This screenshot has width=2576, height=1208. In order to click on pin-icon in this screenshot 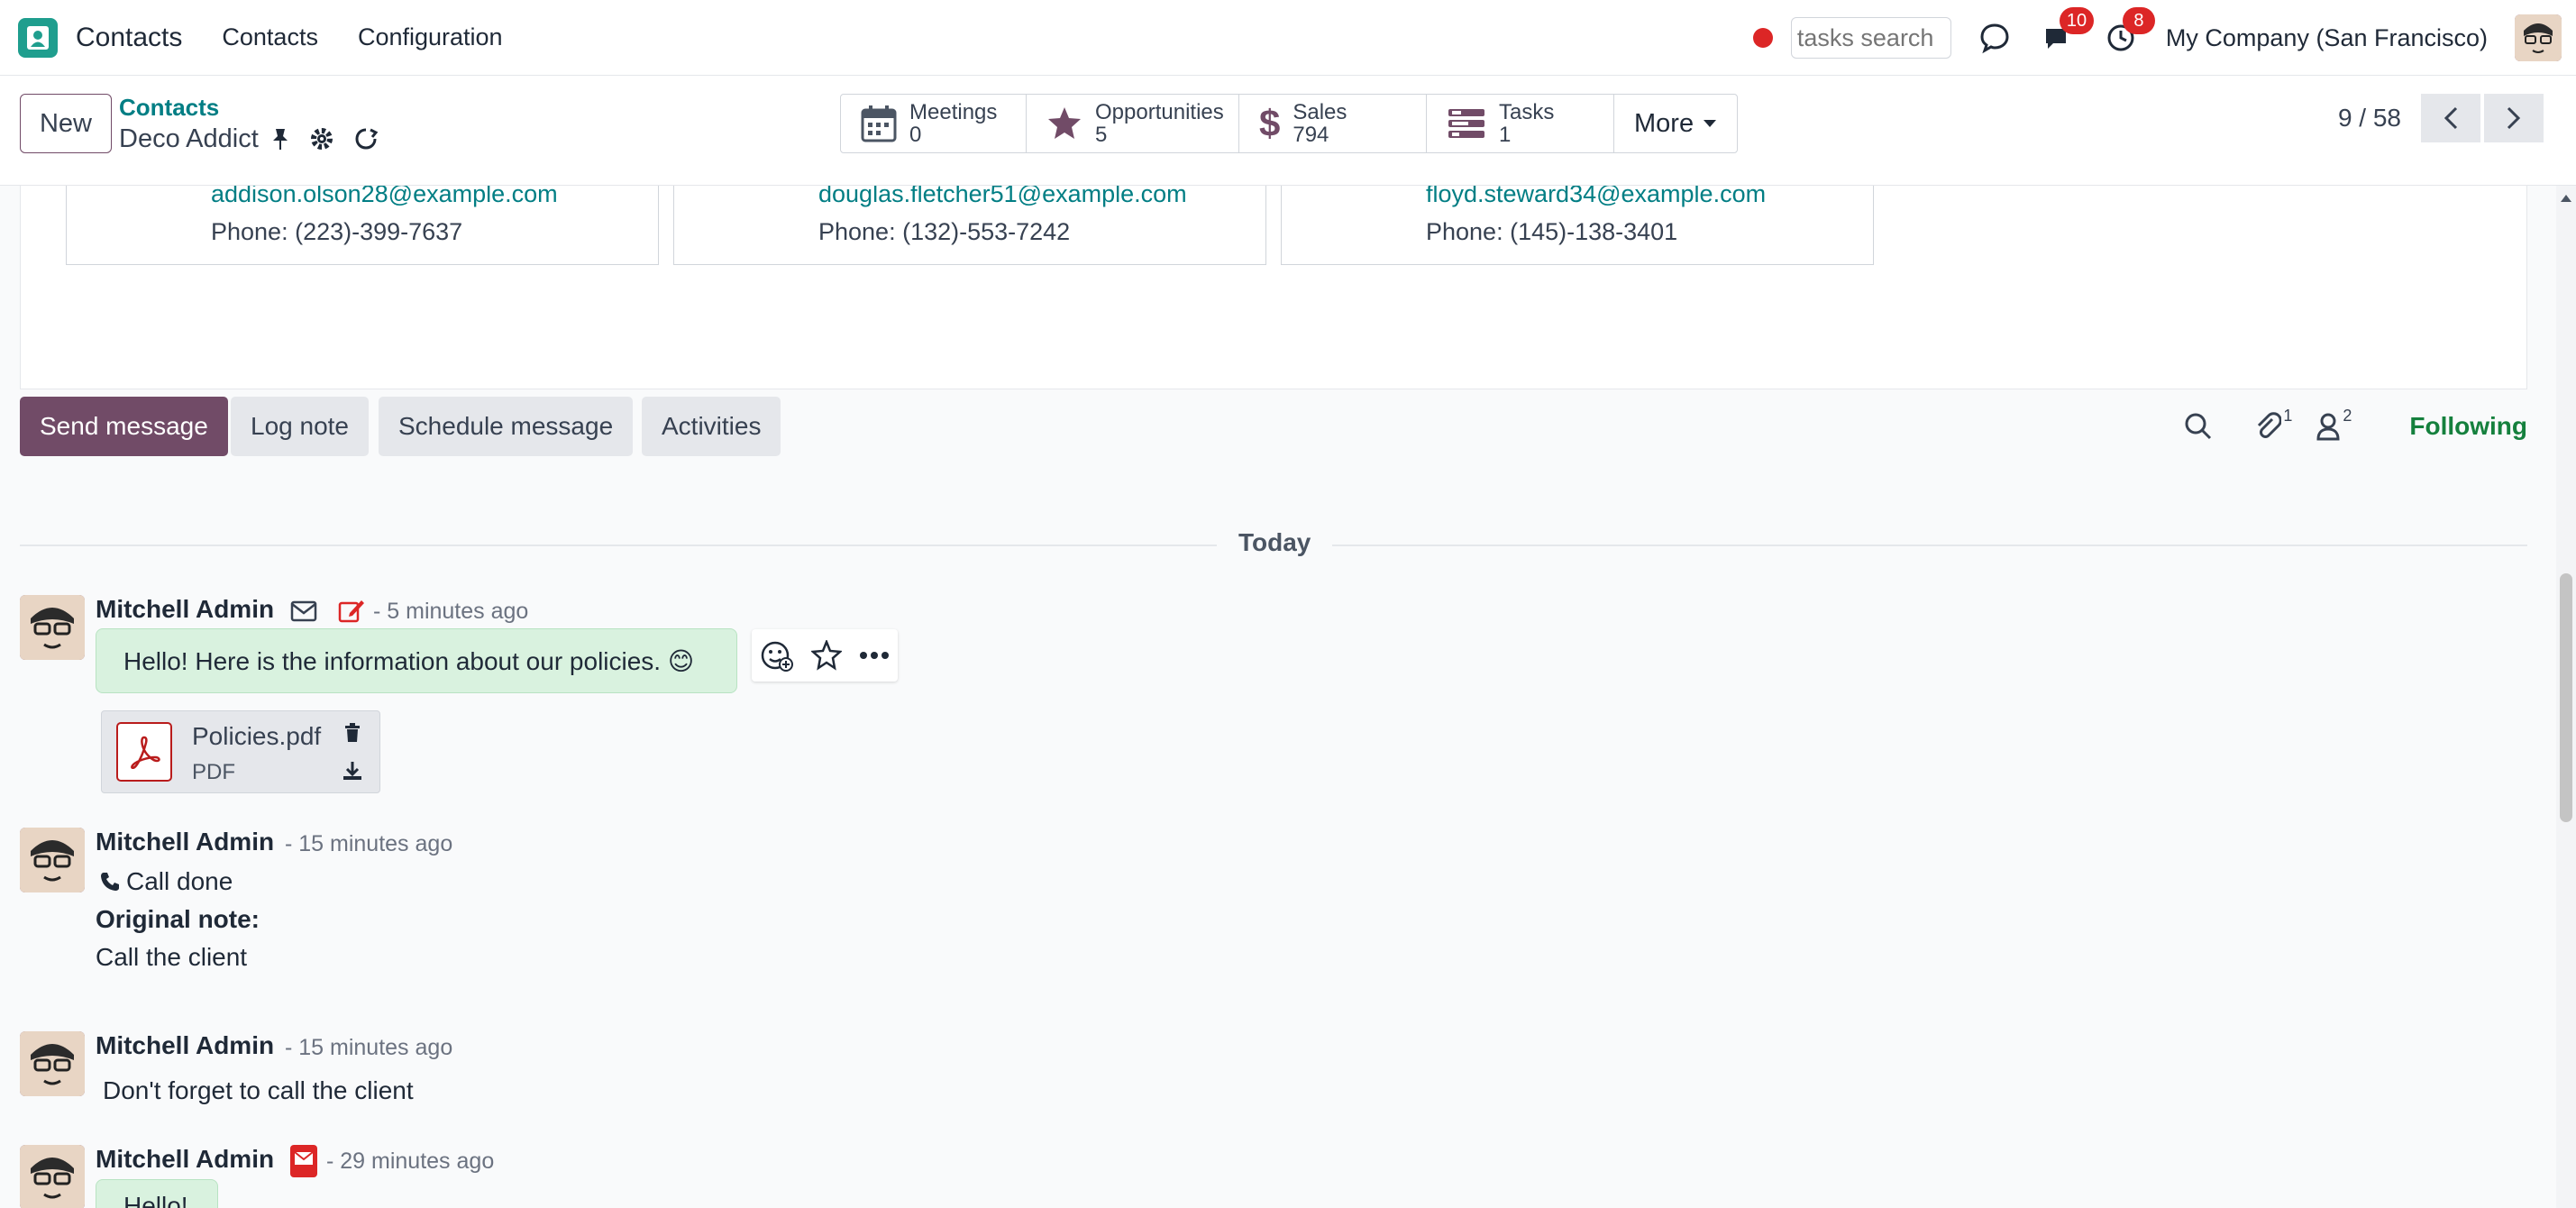, I will do `click(280, 139)`.